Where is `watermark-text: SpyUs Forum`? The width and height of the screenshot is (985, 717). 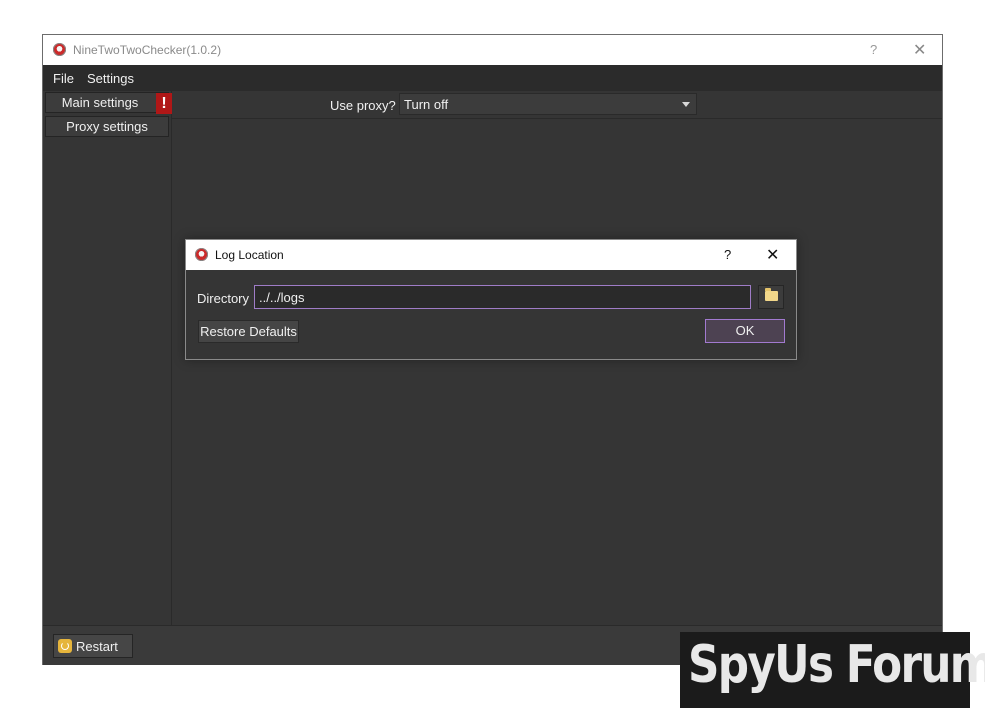 watermark-text: SpyUs Forum is located at coordinates (836, 665).